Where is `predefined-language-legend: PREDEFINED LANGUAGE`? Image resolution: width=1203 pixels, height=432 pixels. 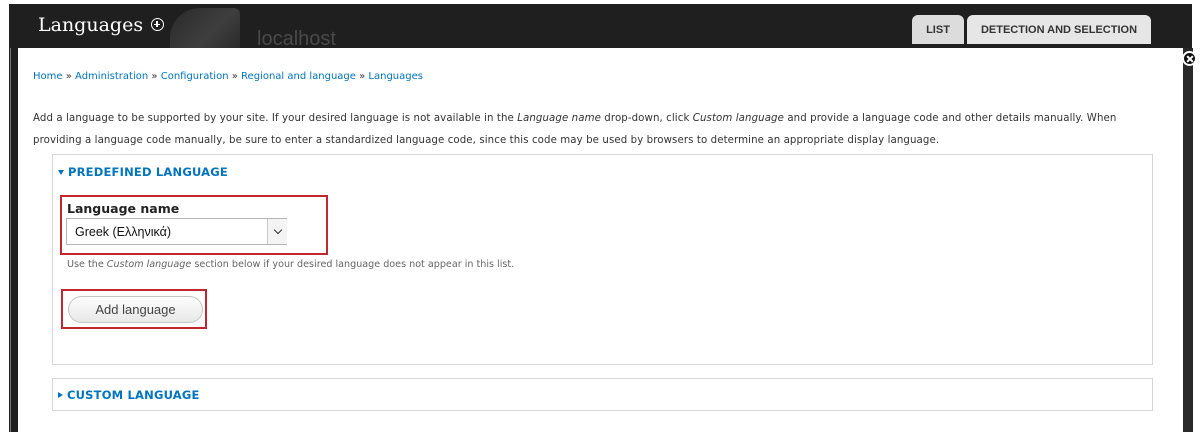 predefined-language-legend: PREDEFINED LANGUAGE is located at coordinates (143, 172).